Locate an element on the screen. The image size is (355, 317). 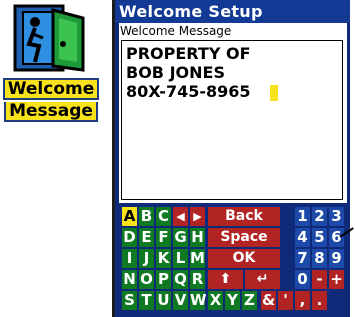
key-u: U is located at coordinates (163, 300).